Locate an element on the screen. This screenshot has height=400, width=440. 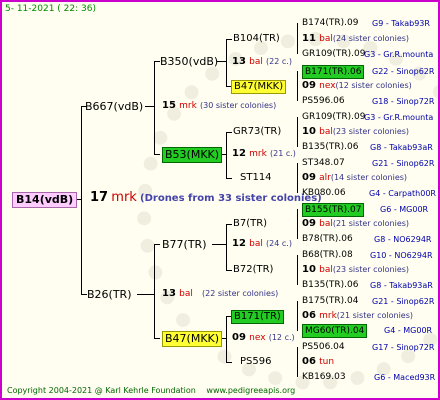
gen2-mating-2: 12 mrk (21 c.) is located at coordinates (264, 154).